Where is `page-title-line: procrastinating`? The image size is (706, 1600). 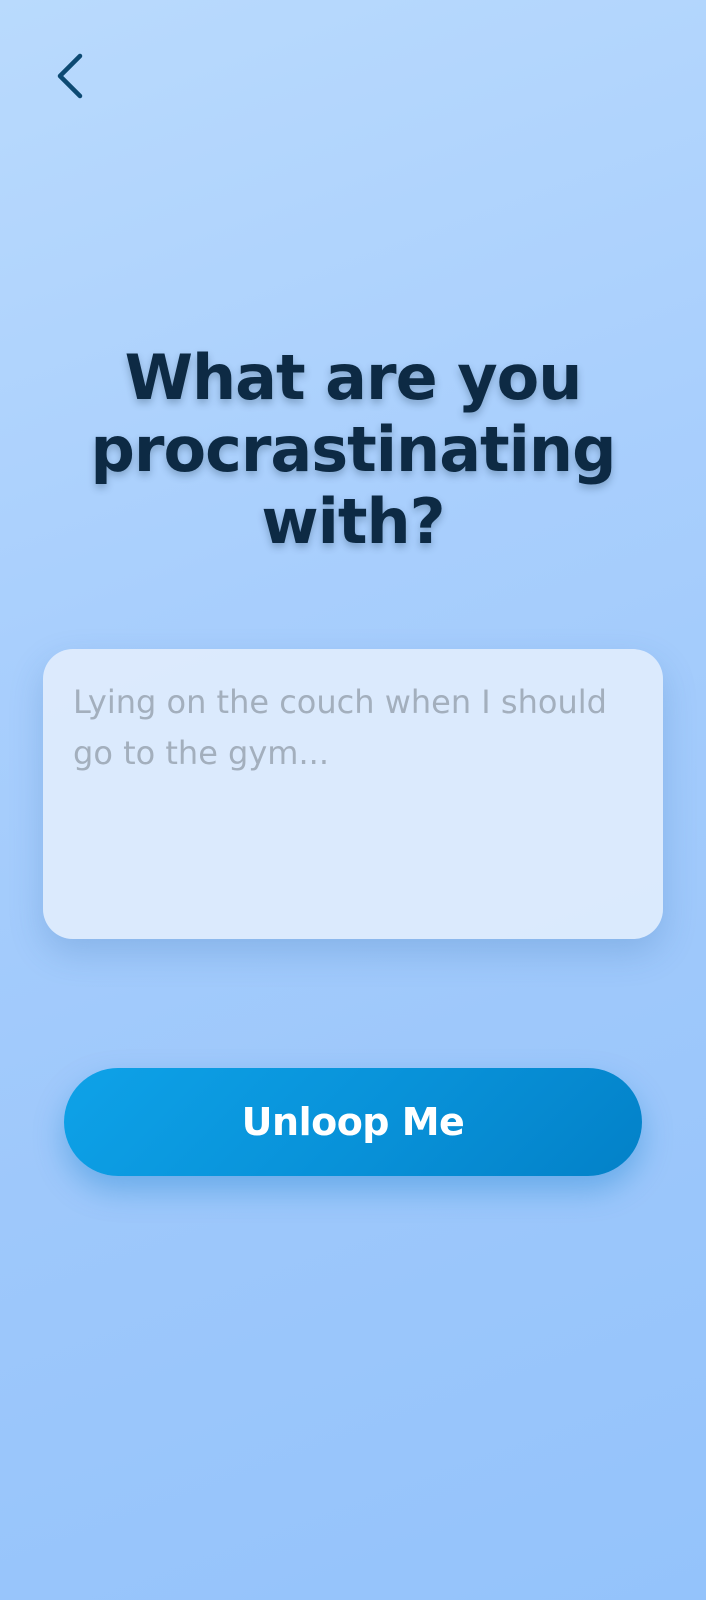
page-title-line: procrastinating is located at coordinates (353, 449).